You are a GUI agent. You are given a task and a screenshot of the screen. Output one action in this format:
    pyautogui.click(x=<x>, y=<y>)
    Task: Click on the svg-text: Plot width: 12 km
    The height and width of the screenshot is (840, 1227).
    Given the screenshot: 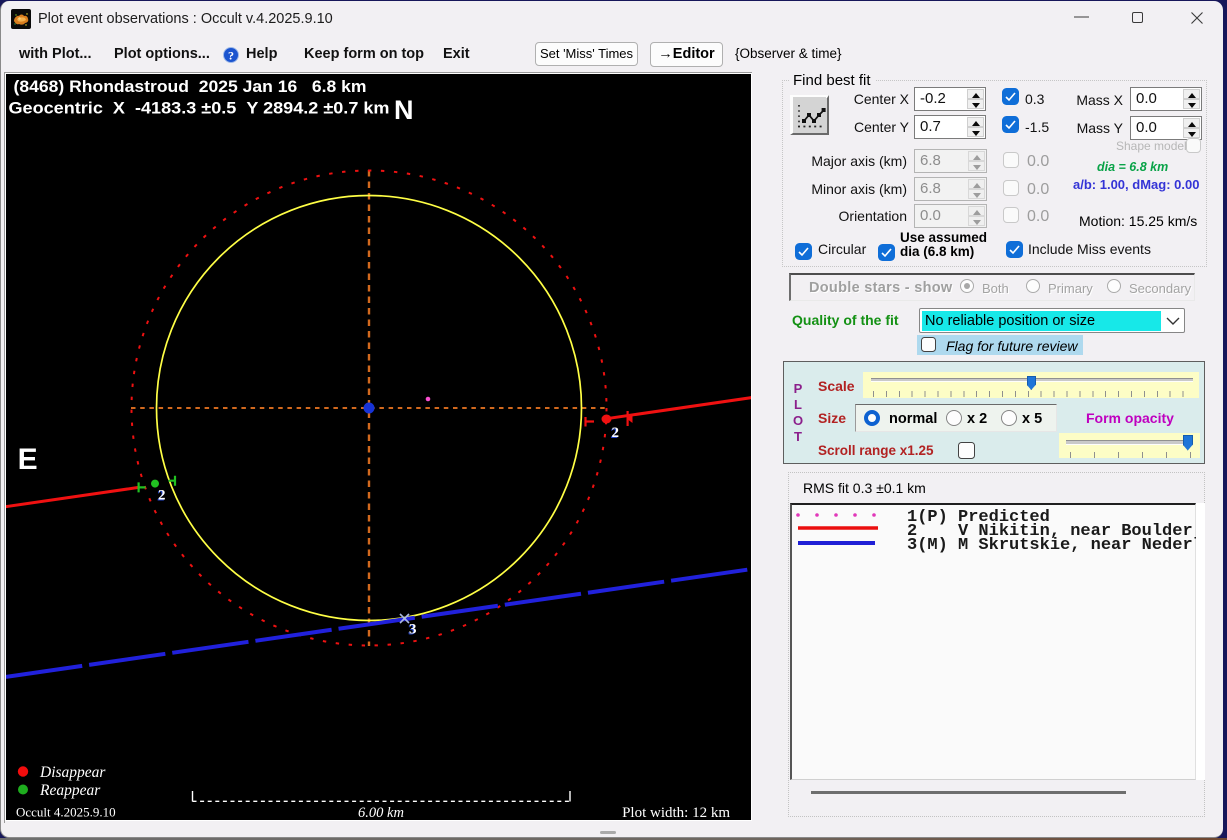 What is the action you would take?
    pyautogui.click(x=676, y=813)
    